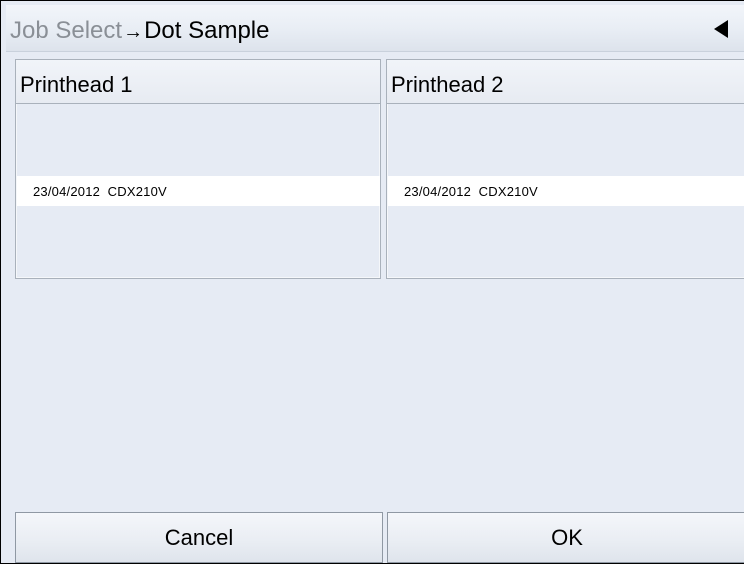 Image resolution: width=745 pixels, height=564 pixels. Describe the element at coordinates (198, 82) in the screenshot. I see `printhead-1-header: Printhead 1` at that location.